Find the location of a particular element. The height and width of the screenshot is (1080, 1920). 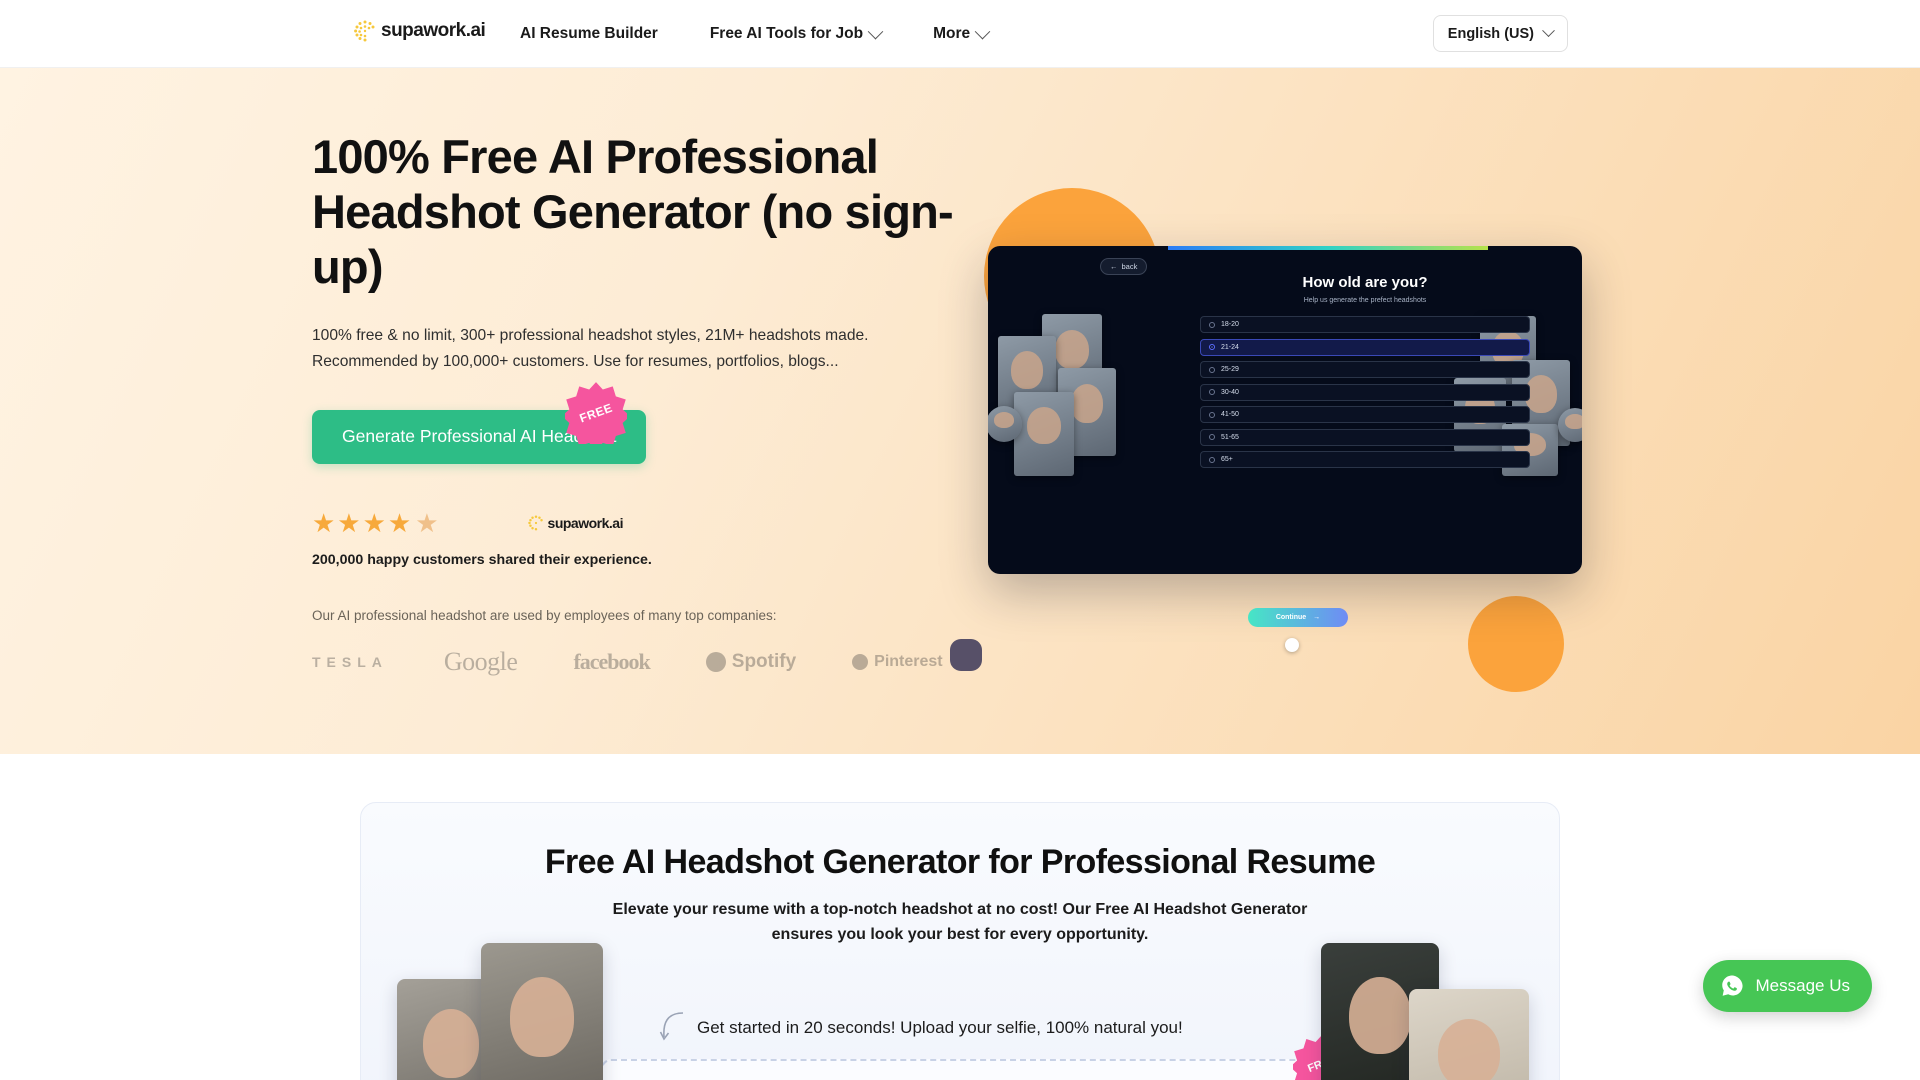

pinterest-label: Pinterest is located at coordinates (908, 661).